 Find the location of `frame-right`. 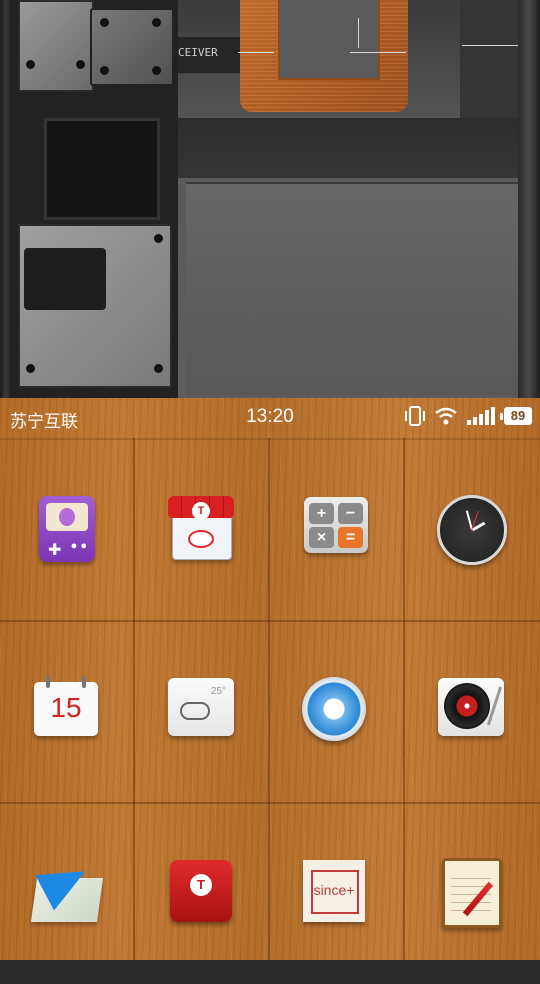

frame-right is located at coordinates (529, 199).